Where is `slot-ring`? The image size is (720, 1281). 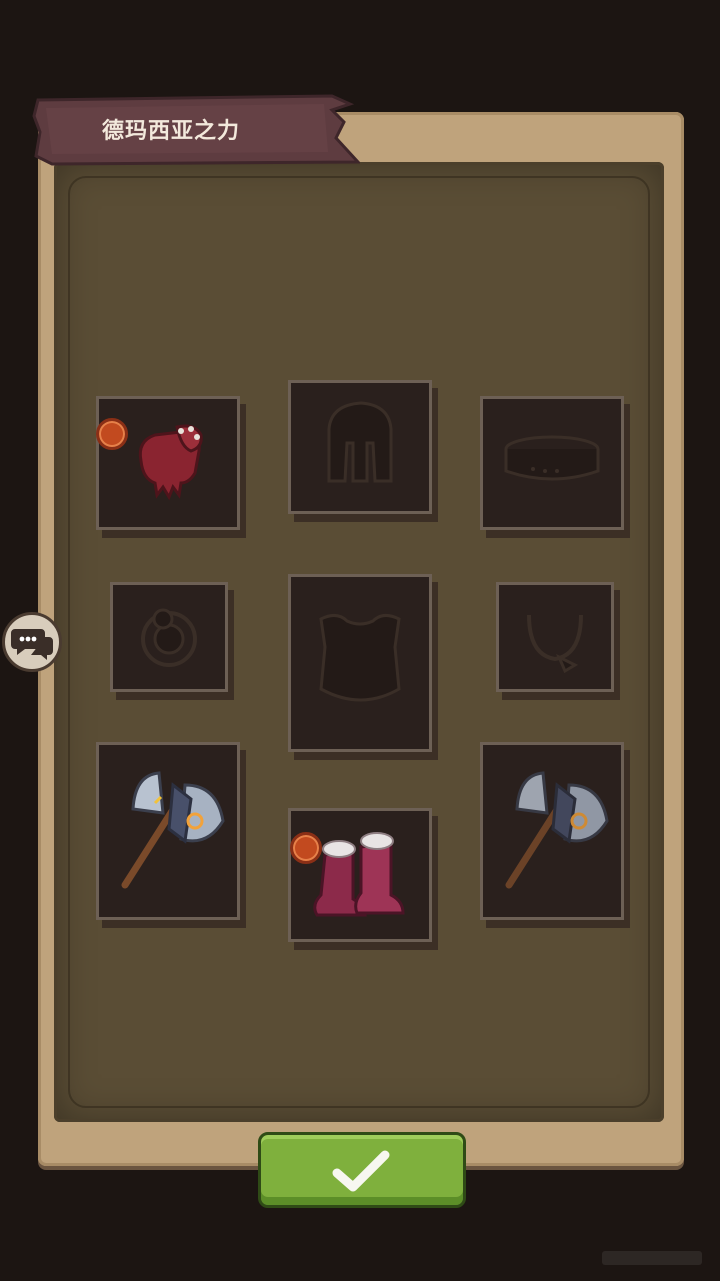 slot-ring is located at coordinates (169, 637).